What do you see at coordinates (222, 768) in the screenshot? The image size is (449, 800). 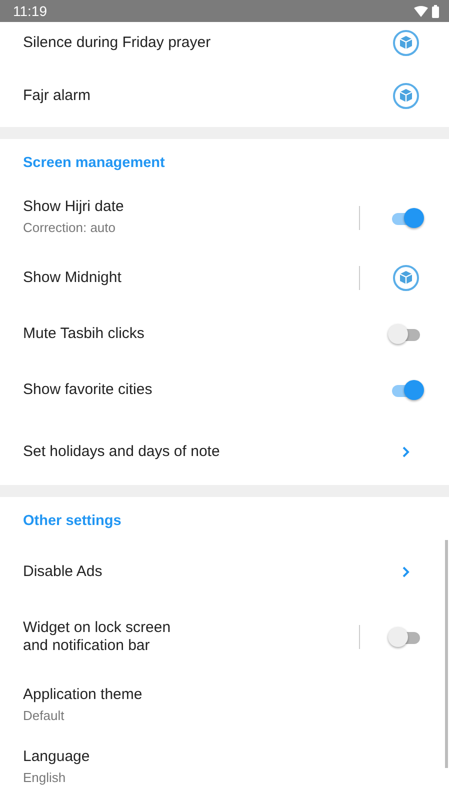 I see `settings-row: Language English` at bounding box center [222, 768].